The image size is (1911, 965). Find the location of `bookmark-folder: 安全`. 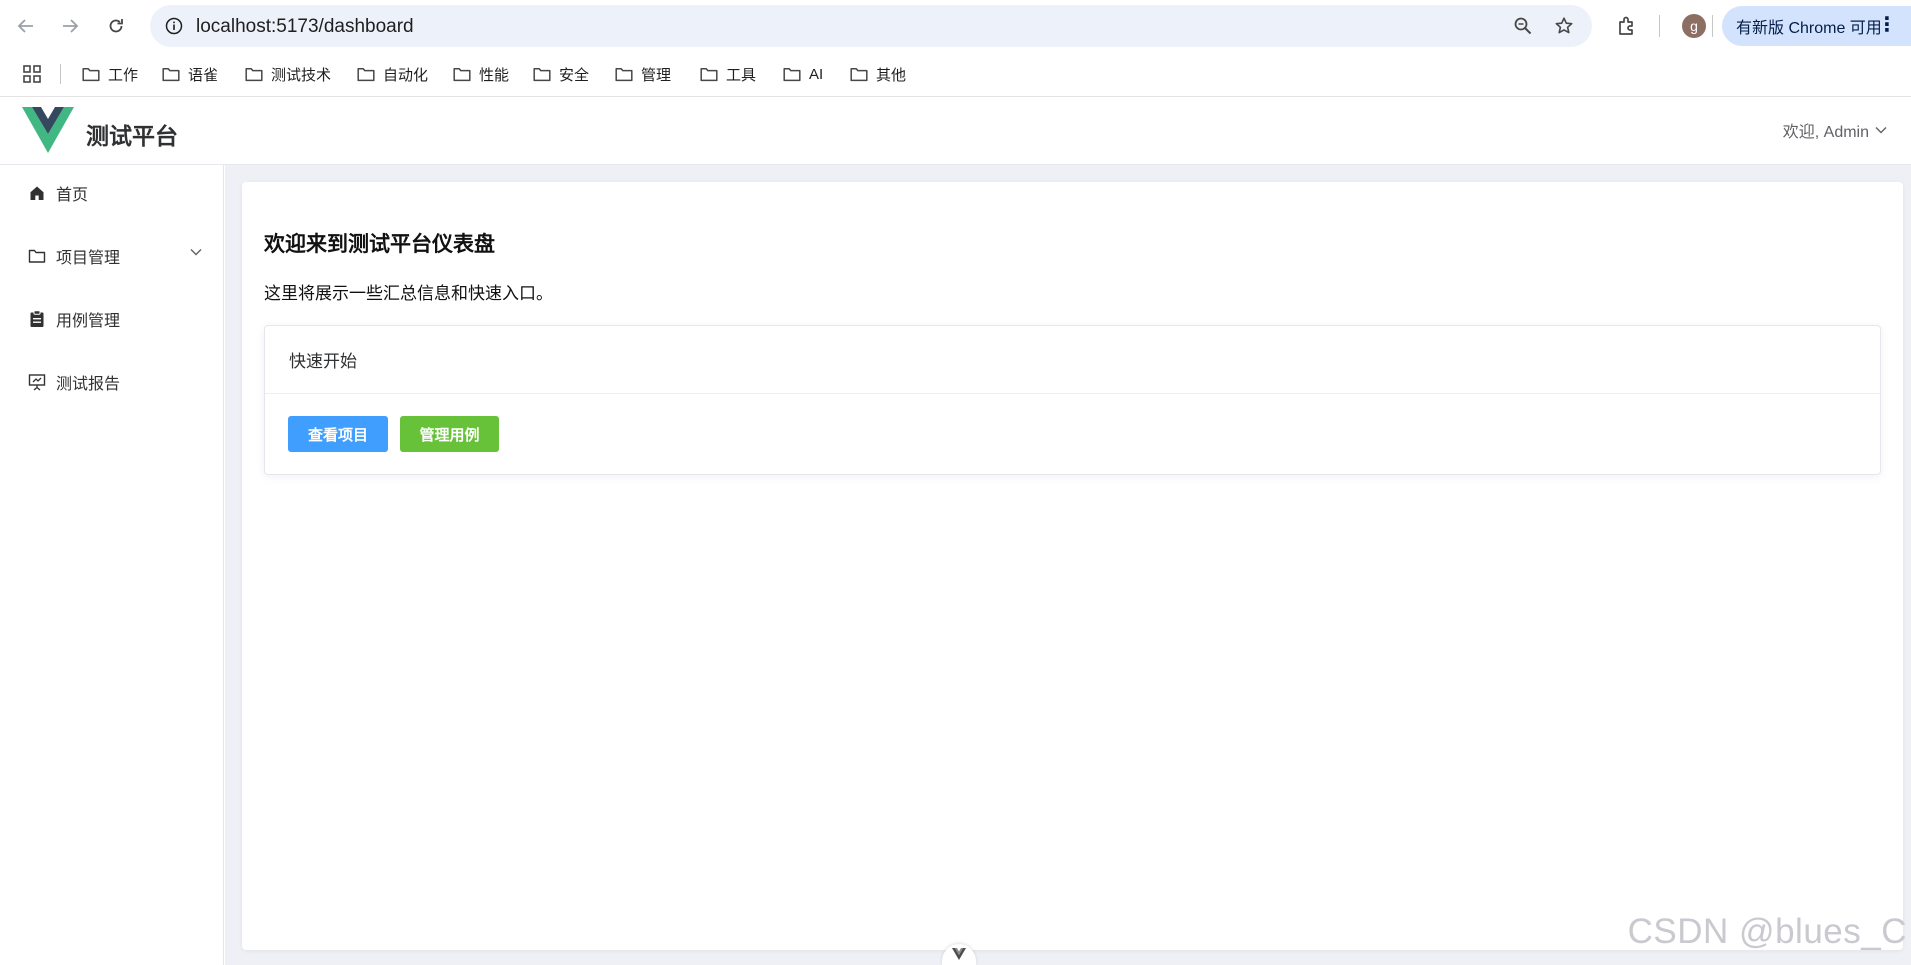

bookmark-folder: 安全 is located at coordinates (561, 74).